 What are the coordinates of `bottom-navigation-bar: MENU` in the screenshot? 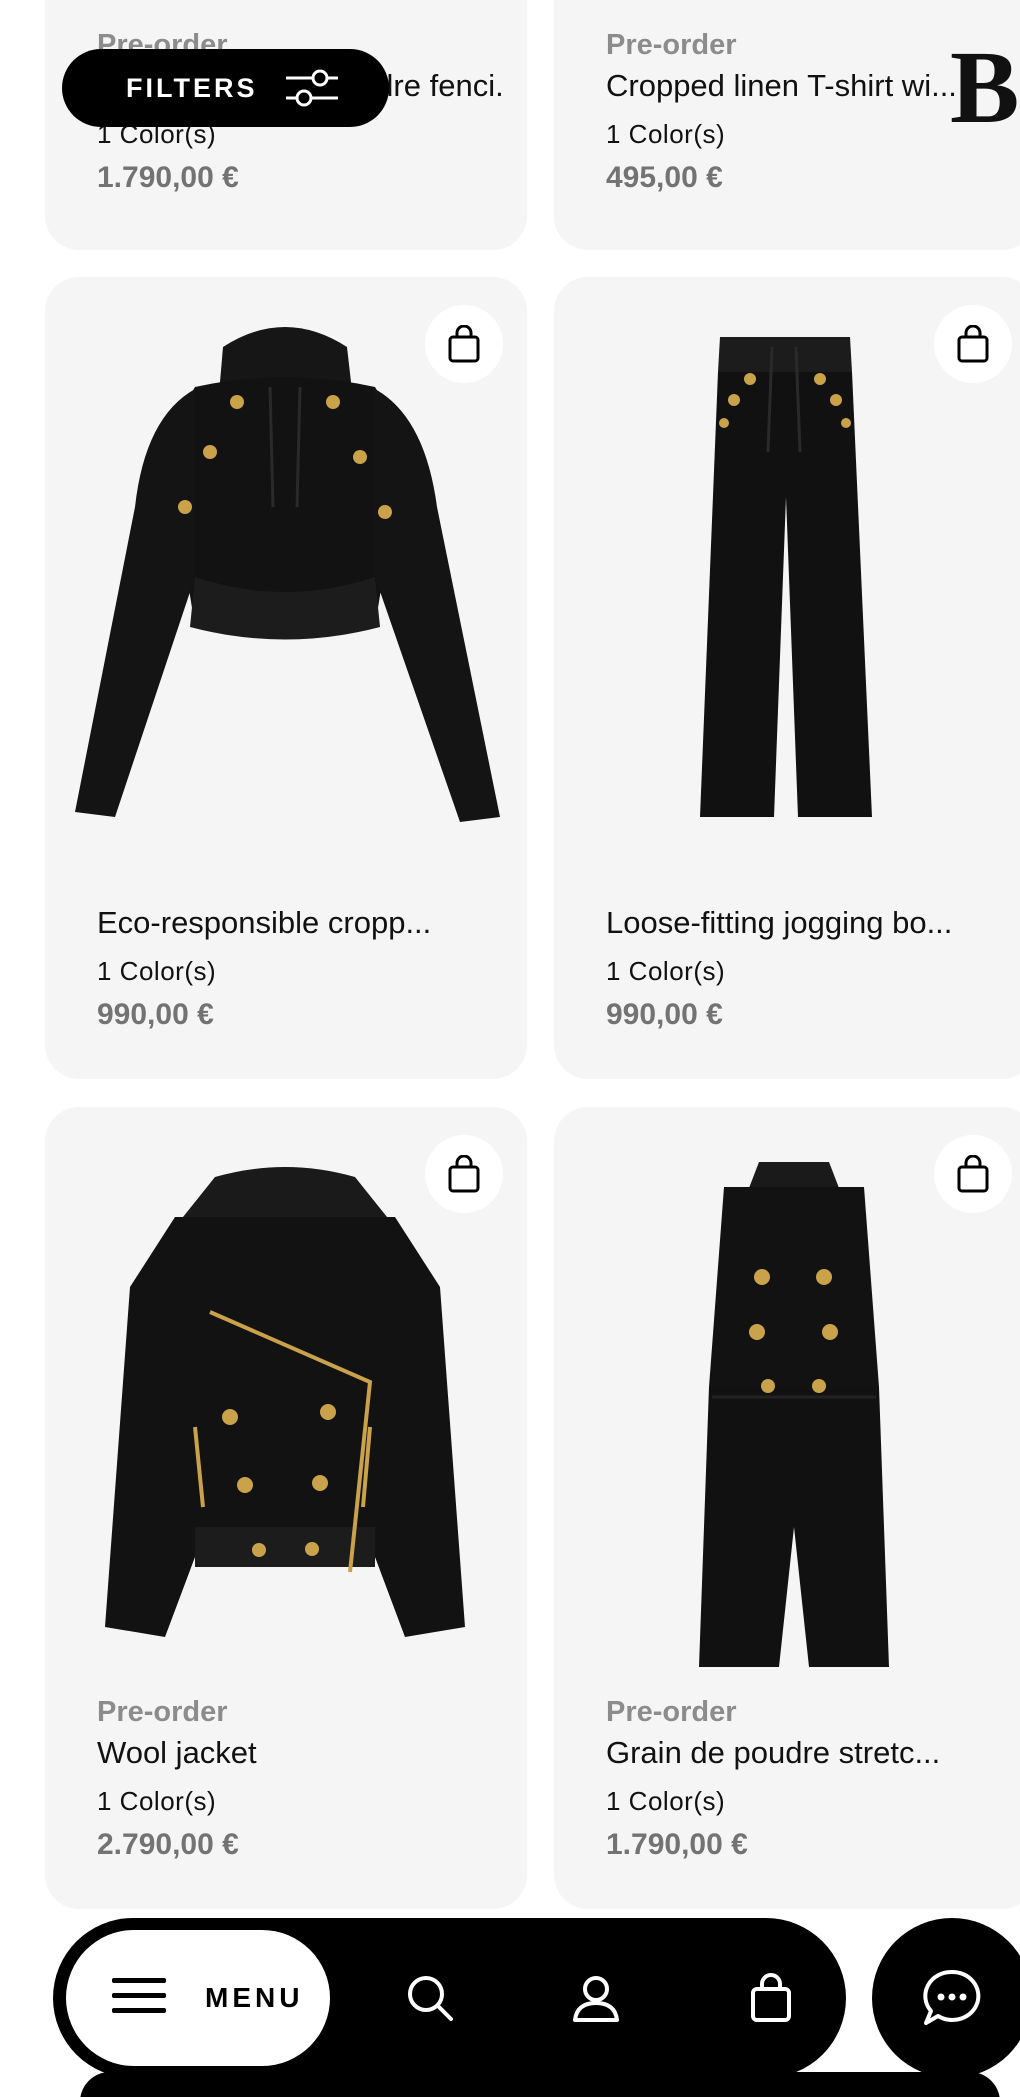 It's located at (449, 1998).